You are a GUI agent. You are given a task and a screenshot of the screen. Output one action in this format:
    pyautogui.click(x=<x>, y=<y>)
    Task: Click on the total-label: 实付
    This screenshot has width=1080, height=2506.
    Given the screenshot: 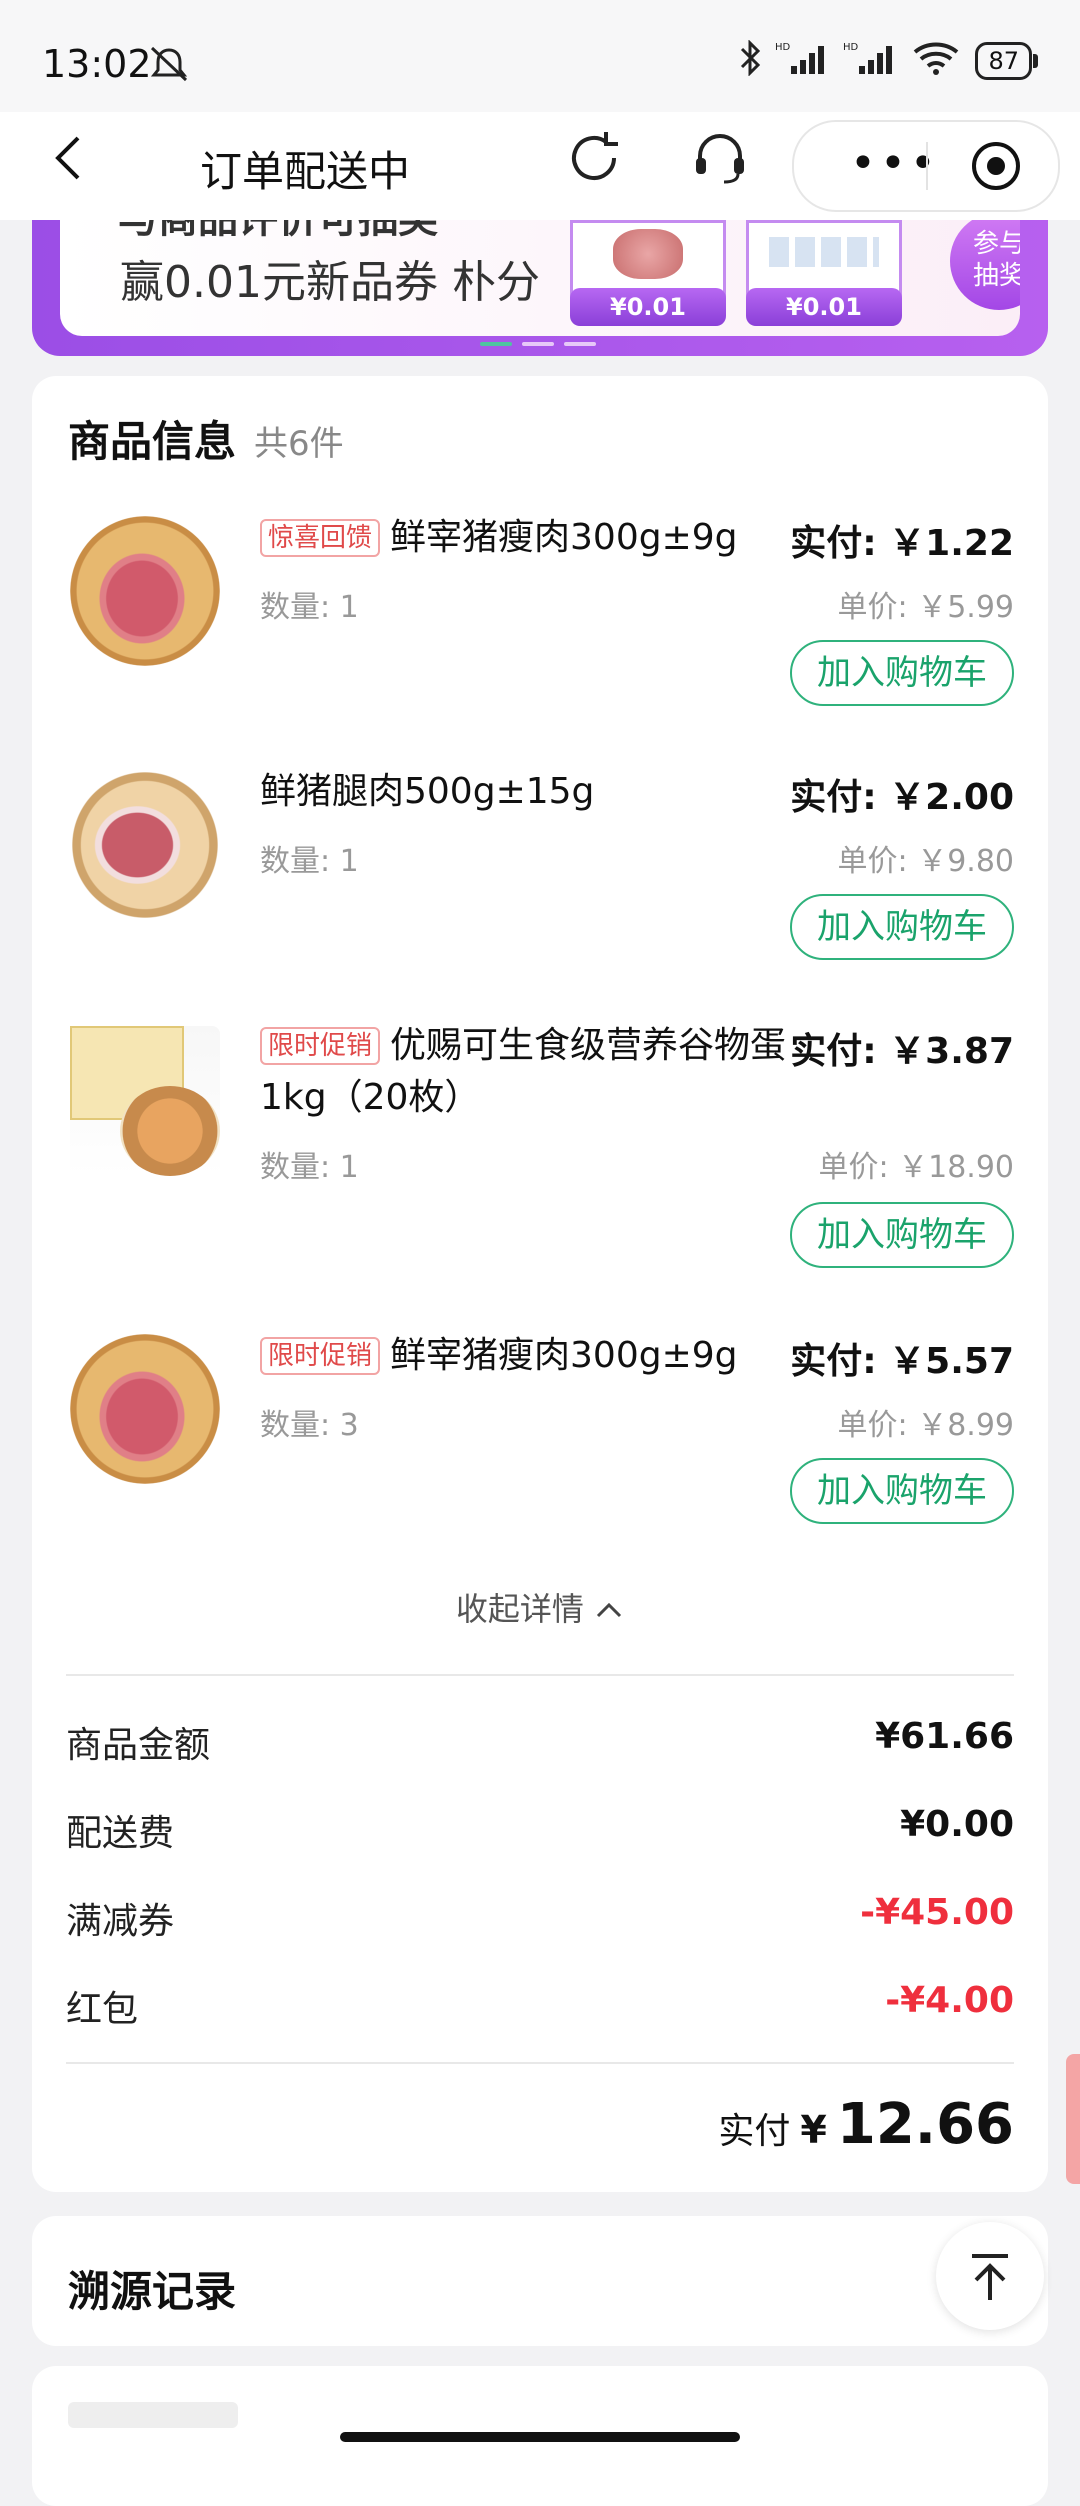 What is the action you would take?
    pyautogui.click(x=754, y=2131)
    